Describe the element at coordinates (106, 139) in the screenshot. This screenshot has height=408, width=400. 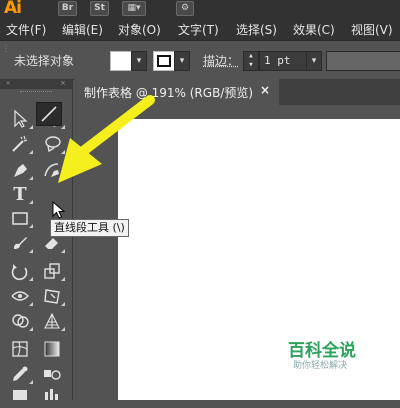
I see `annotation-arrow-icon` at that location.